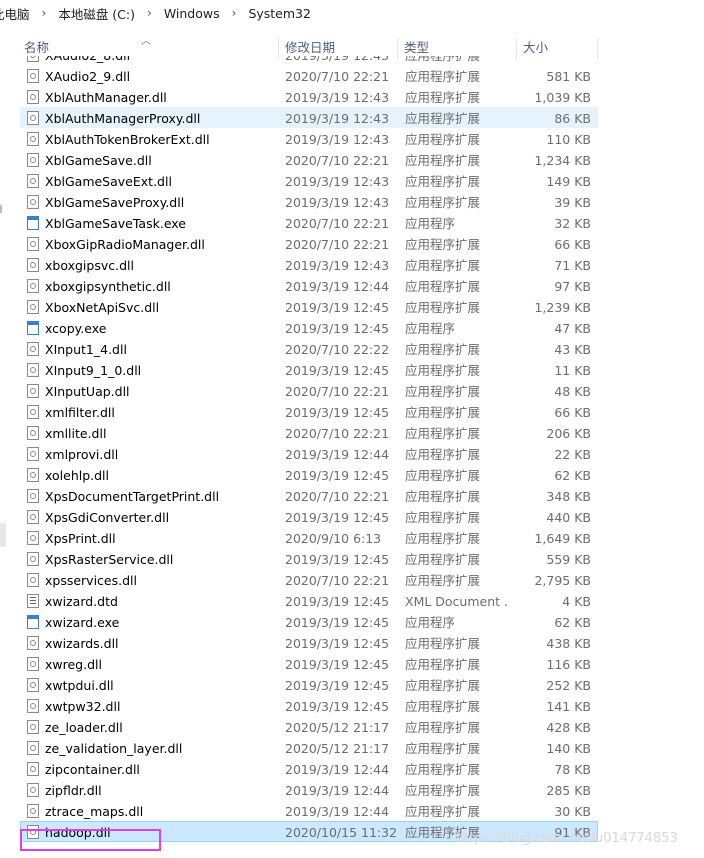  What do you see at coordinates (568, 790) in the screenshot?
I see `file-size: 285 KB` at bounding box center [568, 790].